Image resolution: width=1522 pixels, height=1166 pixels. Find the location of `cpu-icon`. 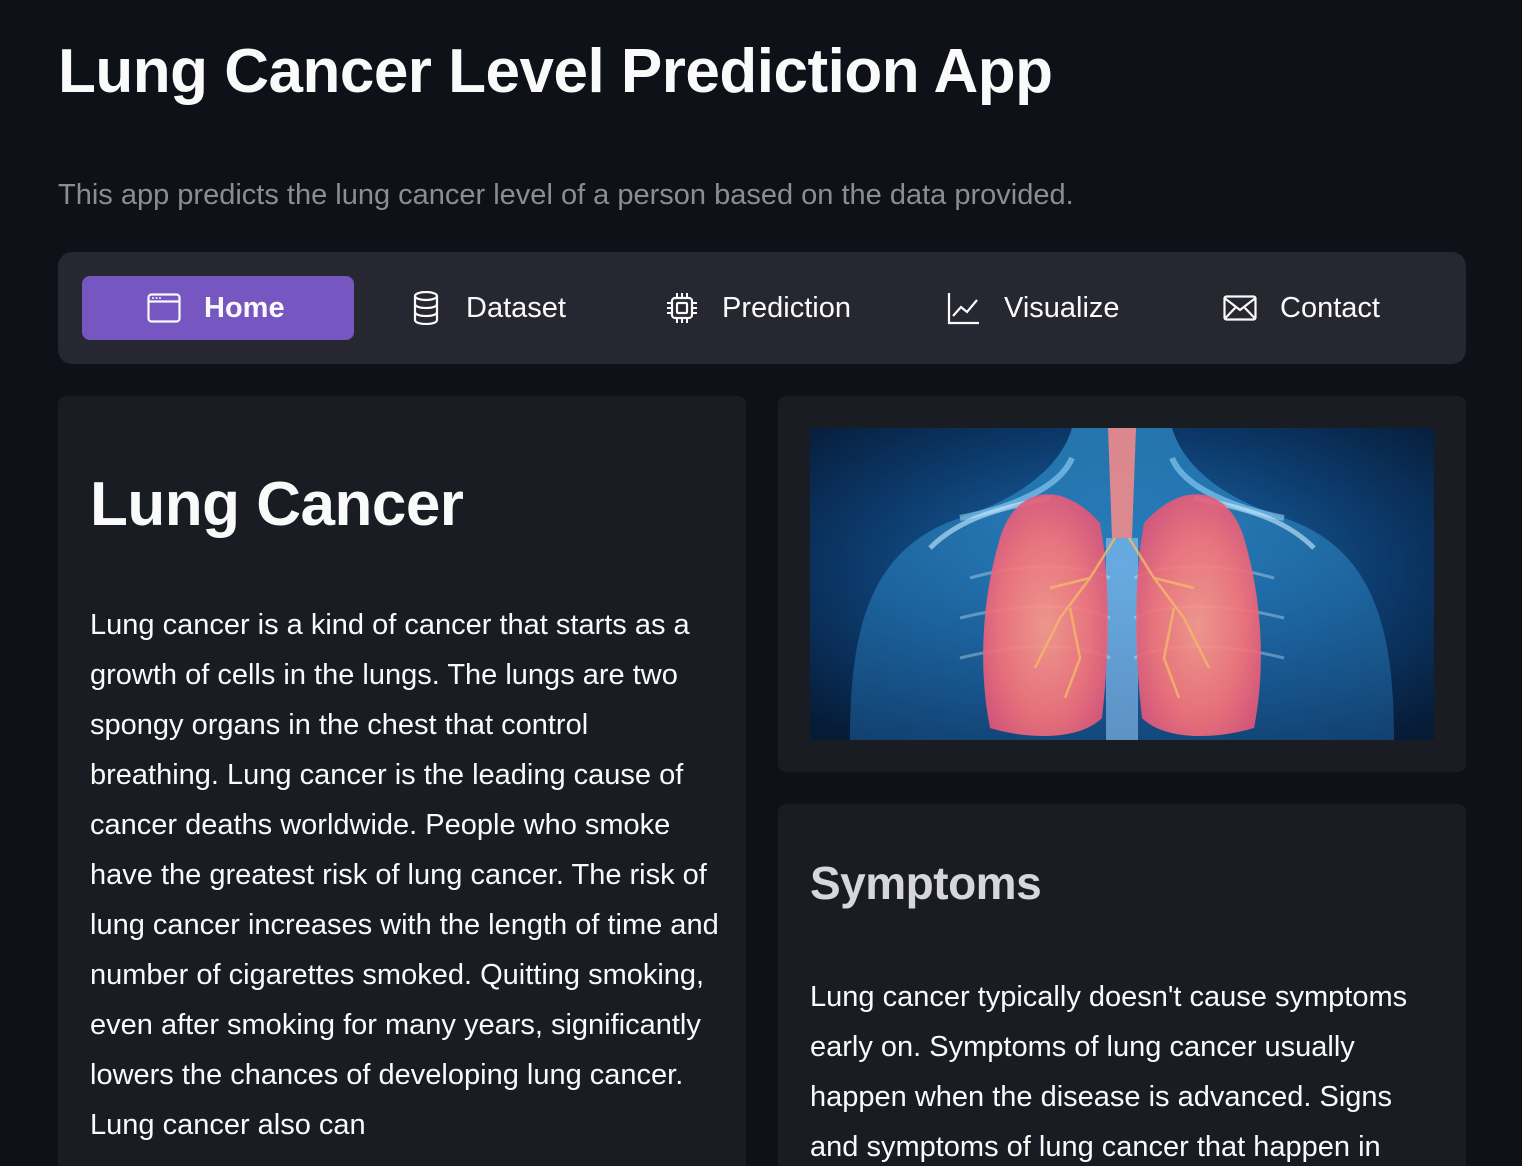

cpu-icon is located at coordinates (682, 308).